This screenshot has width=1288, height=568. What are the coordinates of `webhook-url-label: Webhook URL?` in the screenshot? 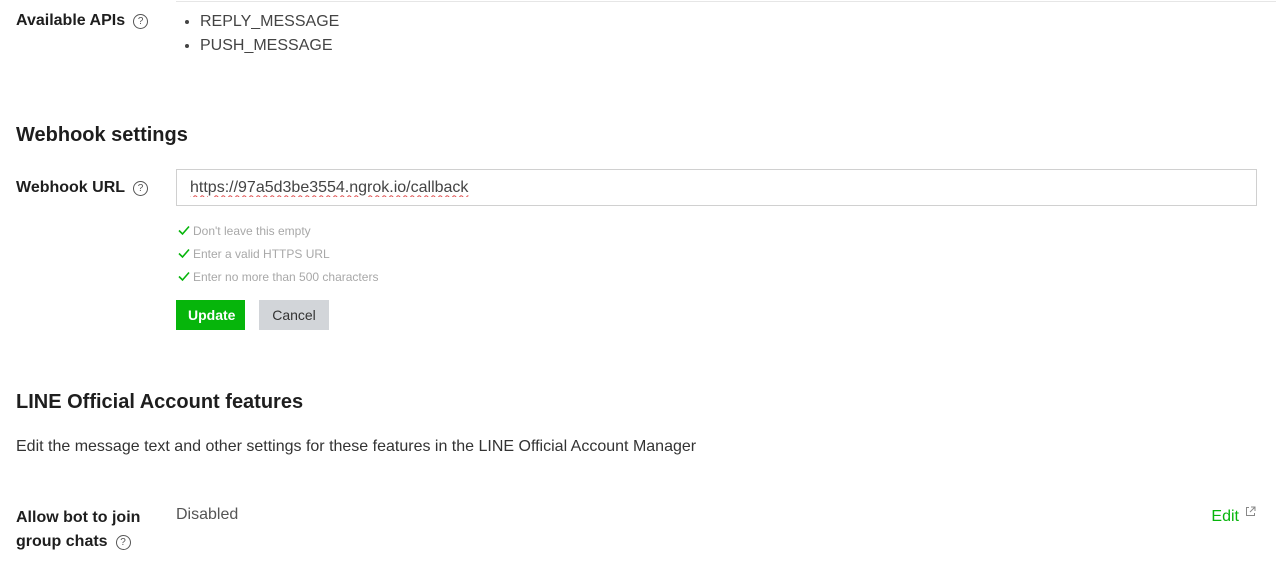 It's located at (82, 188).